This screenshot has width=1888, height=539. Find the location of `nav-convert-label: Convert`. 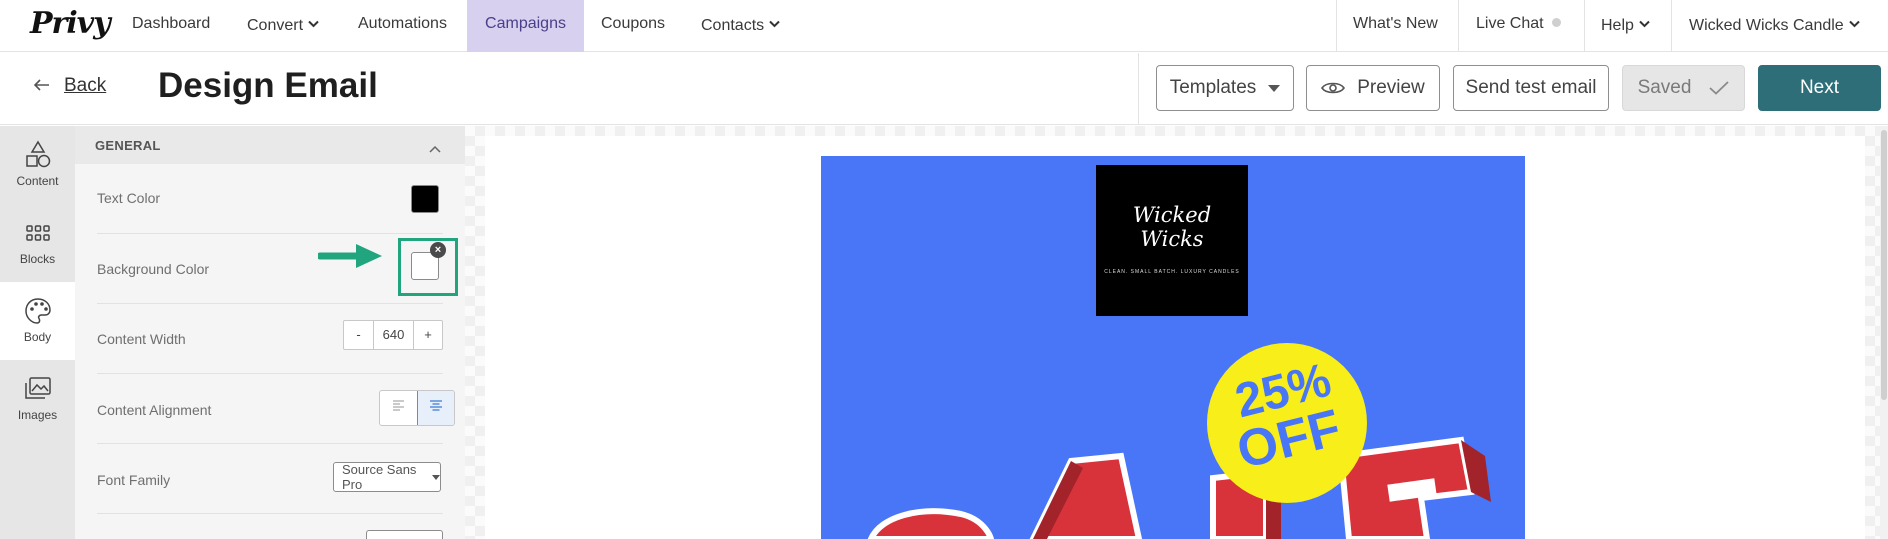

nav-convert-label: Convert is located at coordinates (275, 25).